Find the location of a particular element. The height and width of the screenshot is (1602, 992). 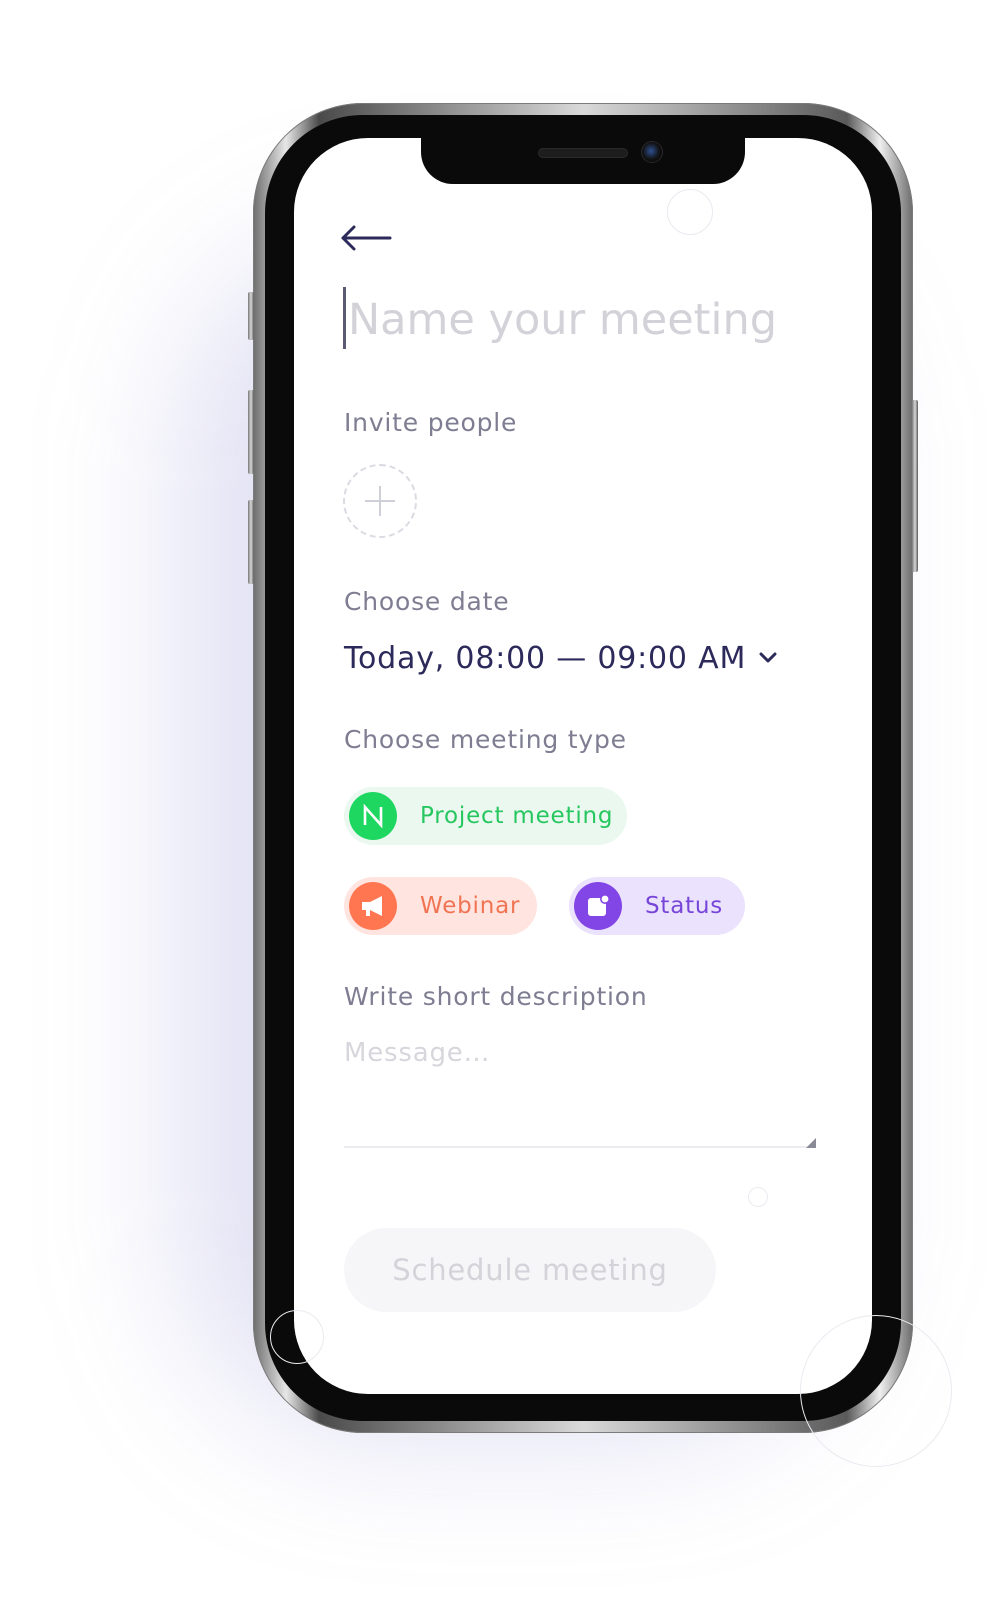

status-icon is located at coordinates (598, 906).